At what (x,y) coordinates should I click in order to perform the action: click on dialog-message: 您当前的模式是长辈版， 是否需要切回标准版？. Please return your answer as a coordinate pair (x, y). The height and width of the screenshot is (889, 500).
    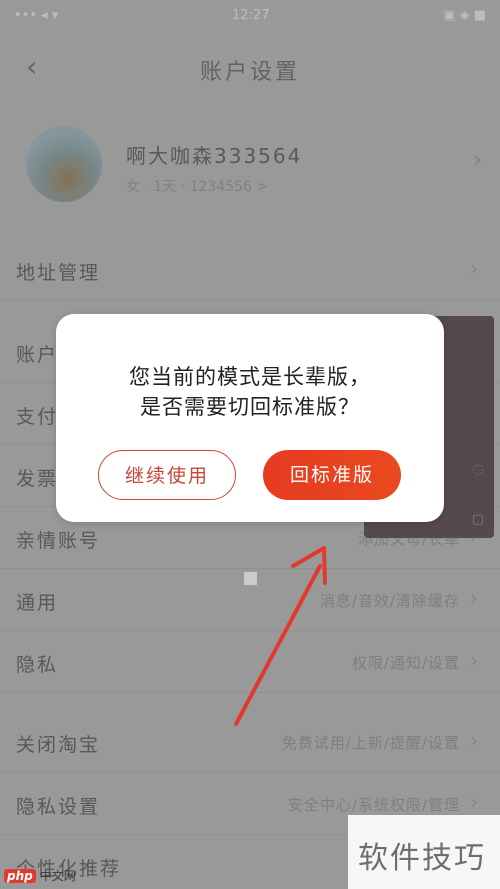
    Looking at the image, I should click on (250, 392).